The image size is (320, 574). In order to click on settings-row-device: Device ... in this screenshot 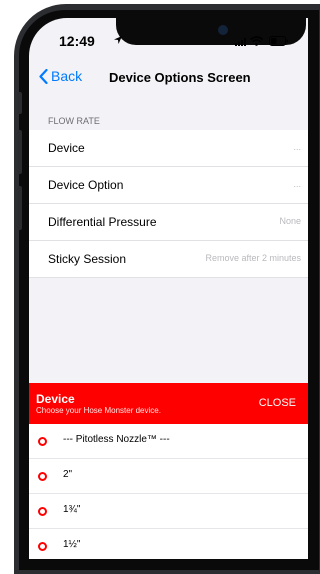, I will do `click(168, 148)`.